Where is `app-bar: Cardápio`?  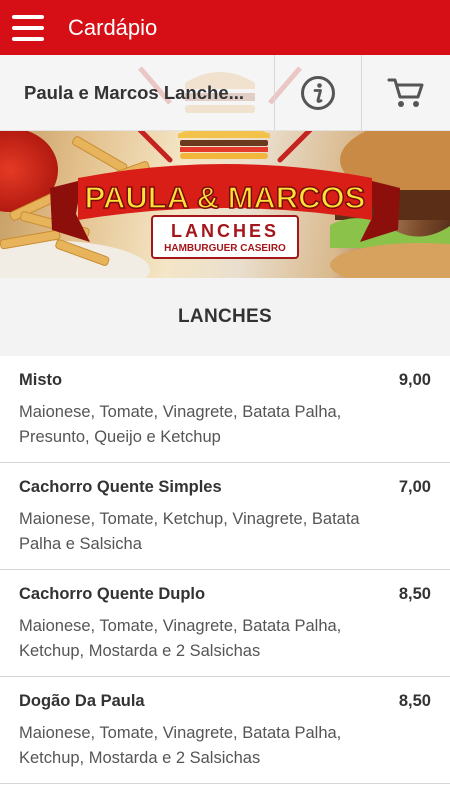 app-bar: Cardápio is located at coordinates (225, 27).